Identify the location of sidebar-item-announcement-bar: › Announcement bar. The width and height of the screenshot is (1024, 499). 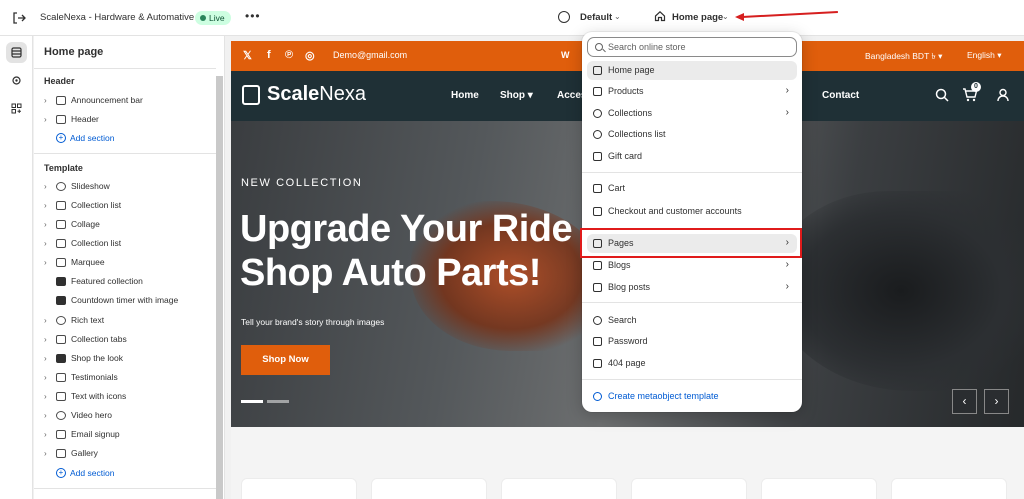
(129, 100).